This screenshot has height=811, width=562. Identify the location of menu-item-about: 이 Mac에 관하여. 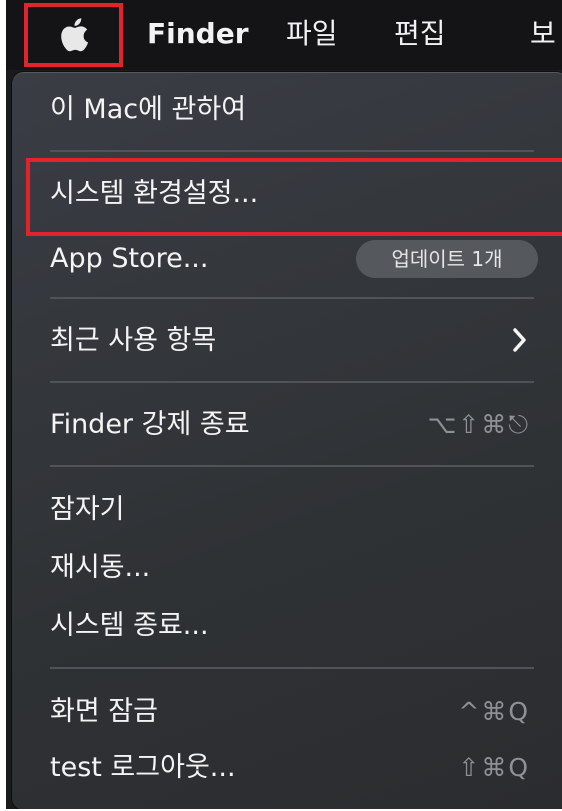
(148, 110).